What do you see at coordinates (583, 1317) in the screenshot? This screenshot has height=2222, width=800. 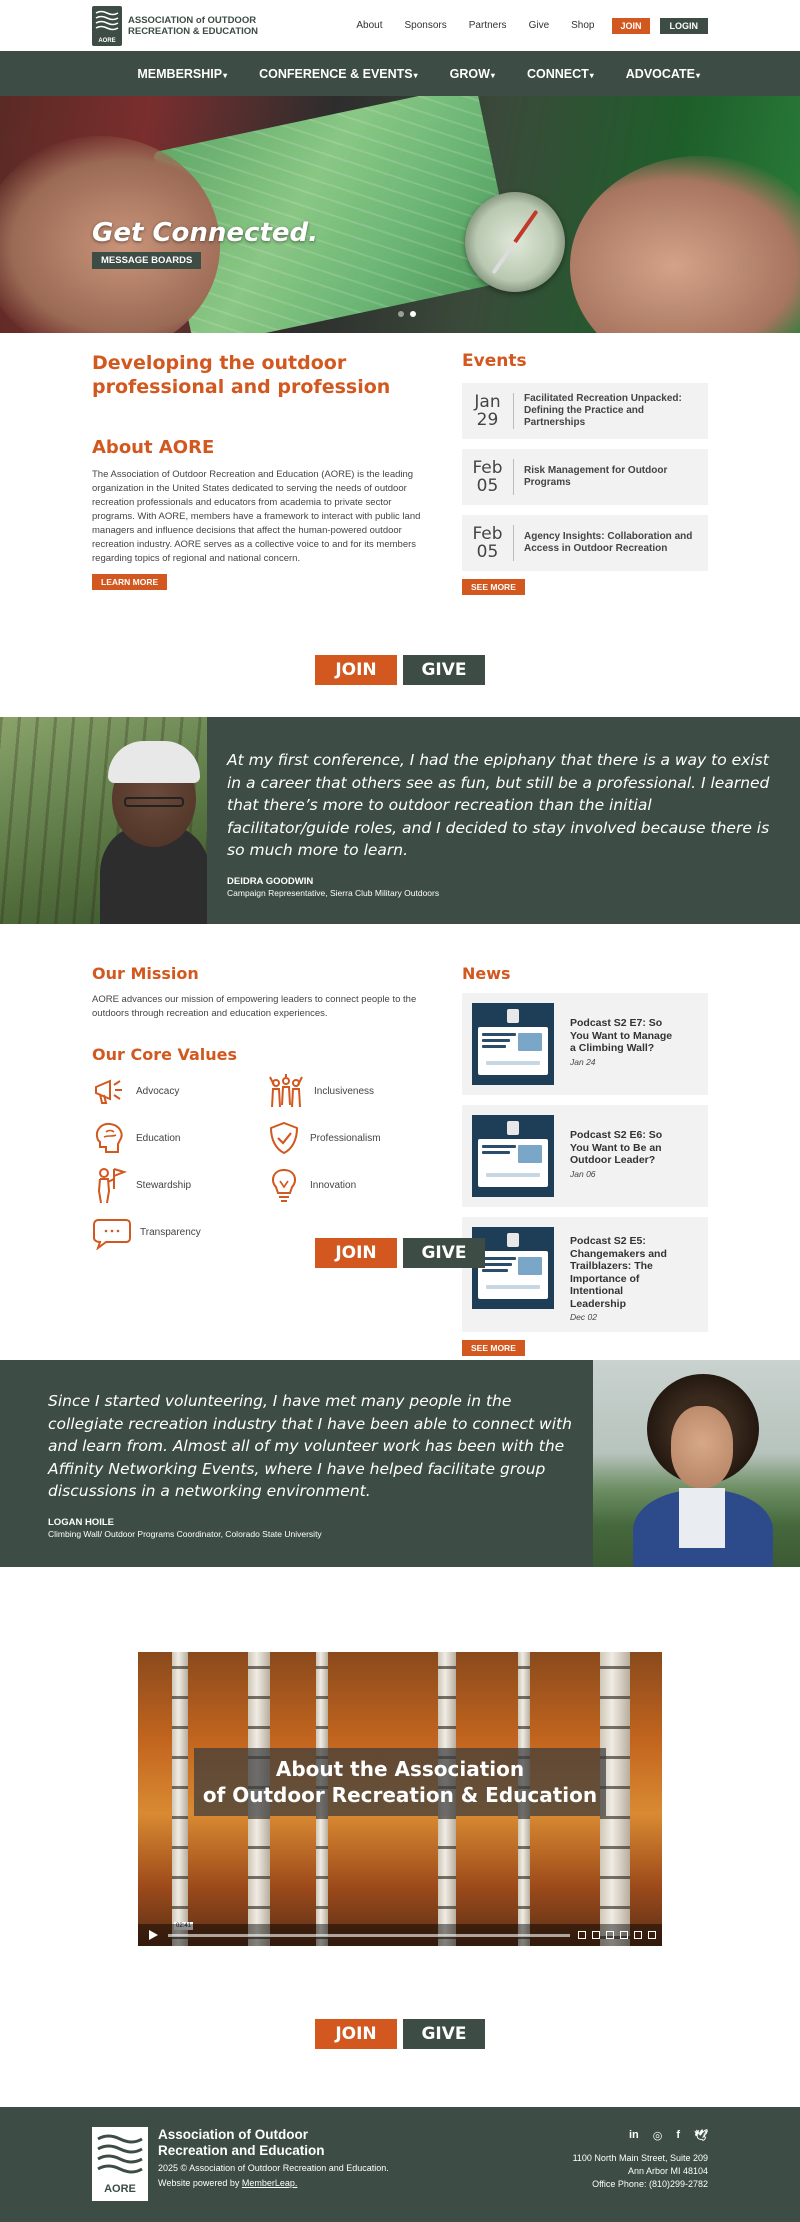 I see `news-date: Dec 02` at bounding box center [583, 1317].